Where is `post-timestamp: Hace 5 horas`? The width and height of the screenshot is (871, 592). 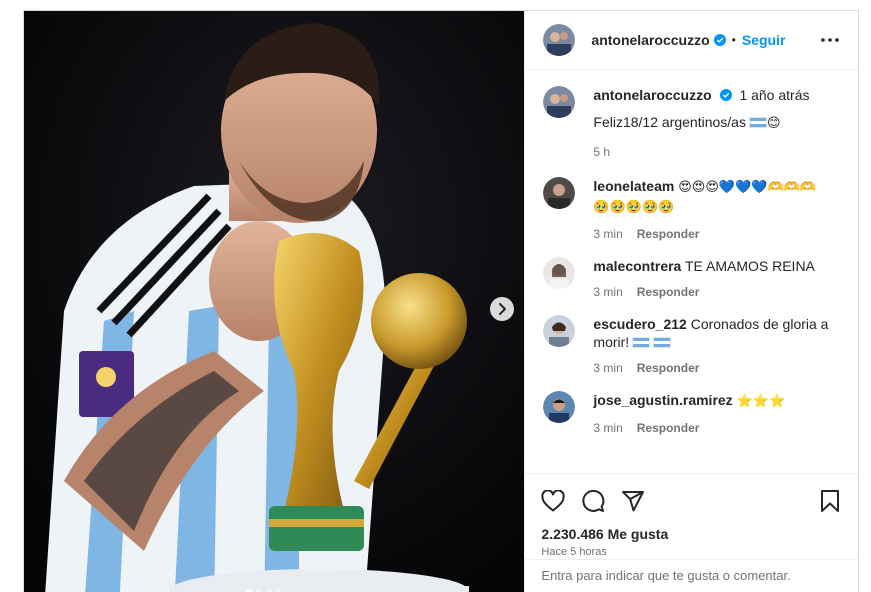
post-timestamp: Hace 5 horas is located at coordinates (574, 552).